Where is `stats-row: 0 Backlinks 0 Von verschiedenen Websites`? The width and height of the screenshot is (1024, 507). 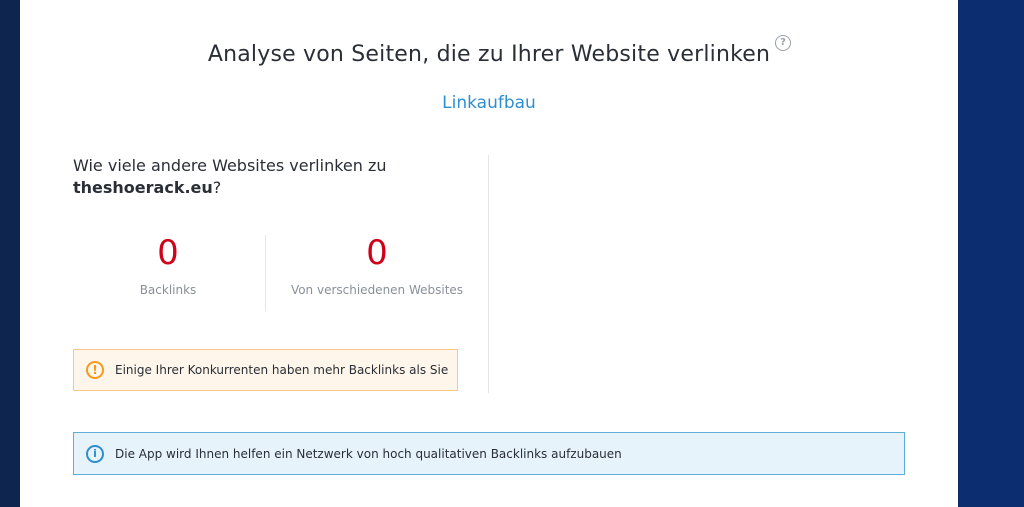 stats-row: 0 Backlinks 0 Von verschiedenen Websites is located at coordinates (280, 272).